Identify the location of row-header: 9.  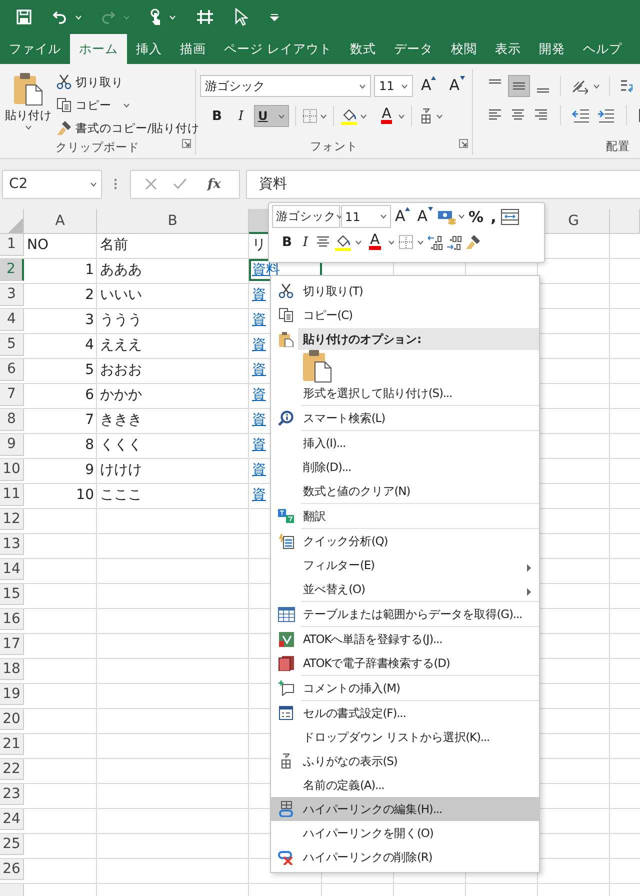
(12, 445).